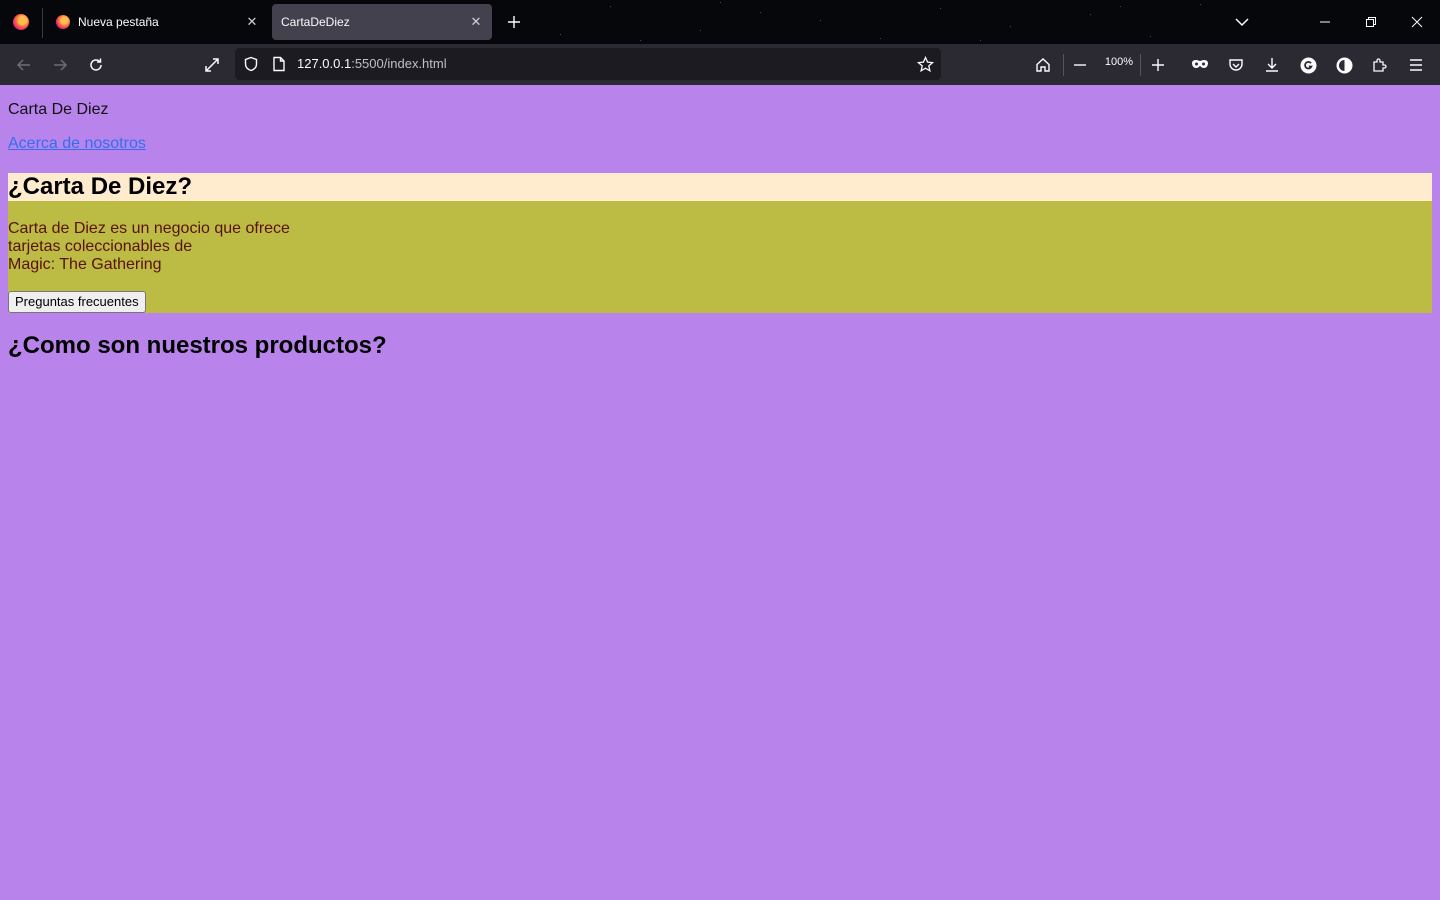  I want to click on hero-title: ¿Carta De Diez?, so click(100, 186).